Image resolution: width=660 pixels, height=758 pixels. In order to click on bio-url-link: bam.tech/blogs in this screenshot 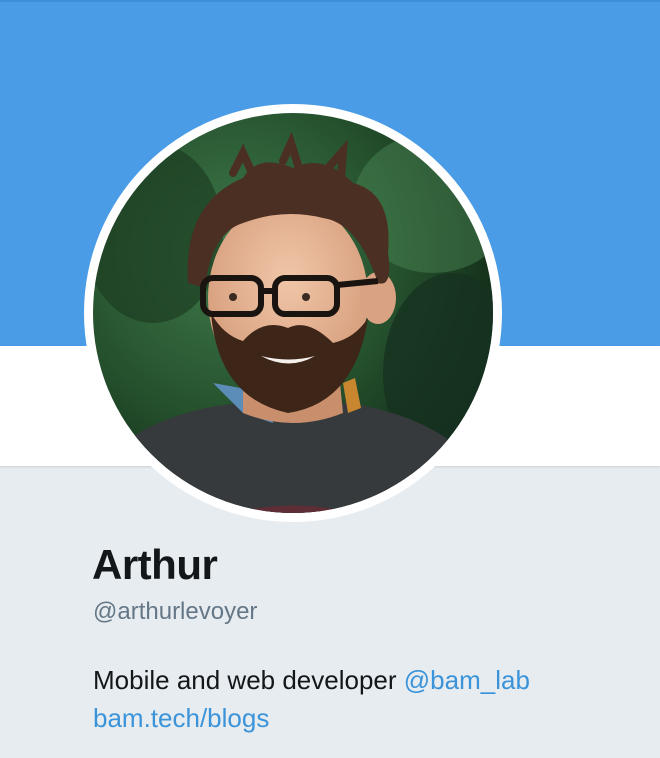, I will do `click(181, 718)`.